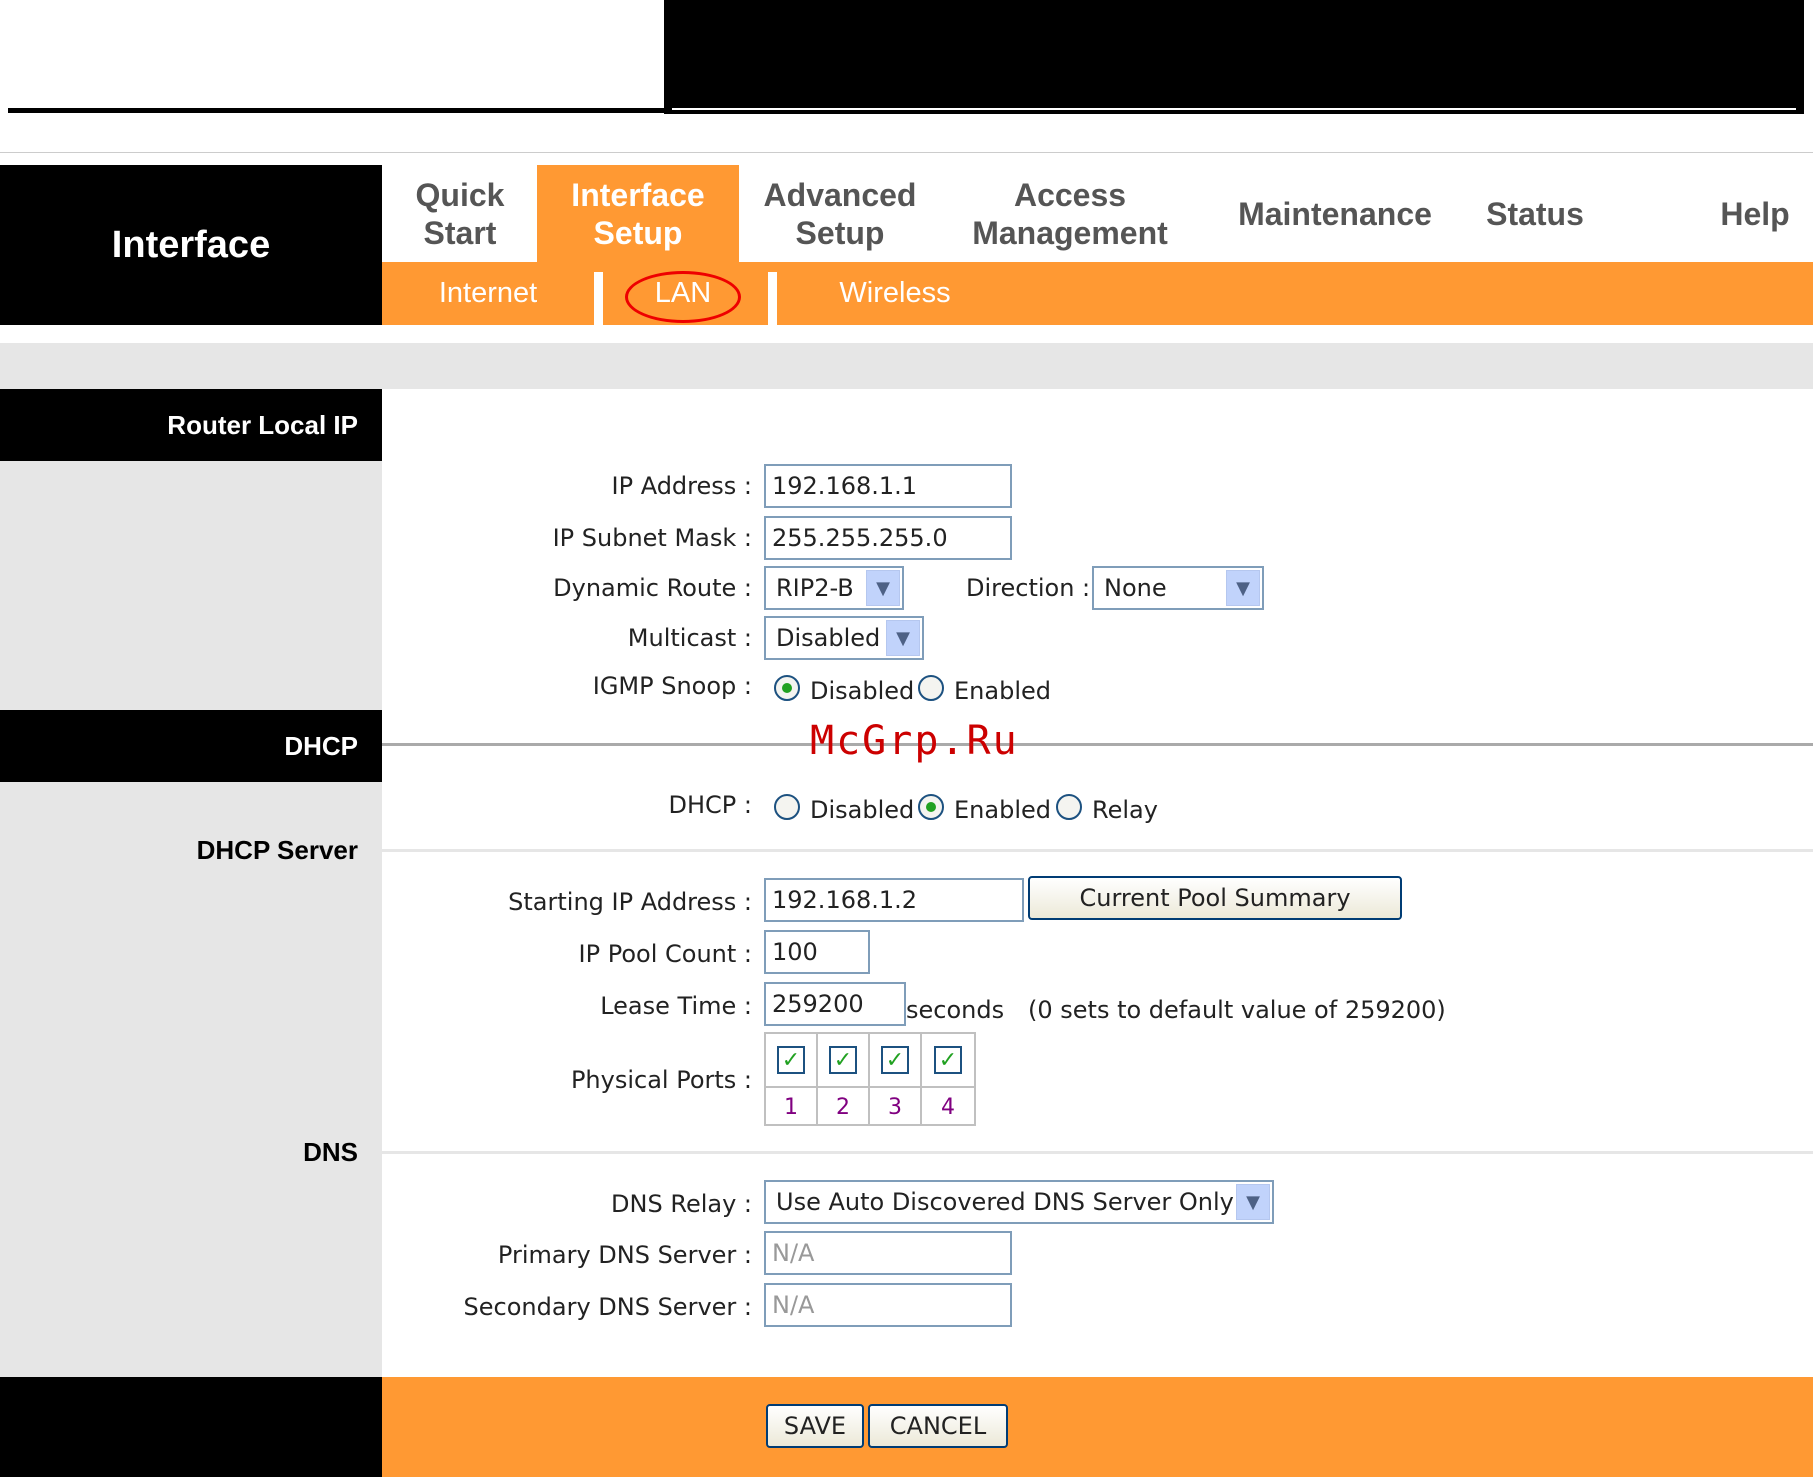 This screenshot has height=1478, width=1813. What do you see at coordinates (1755, 213) in the screenshot?
I see `tab-help: Help` at bounding box center [1755, 213].